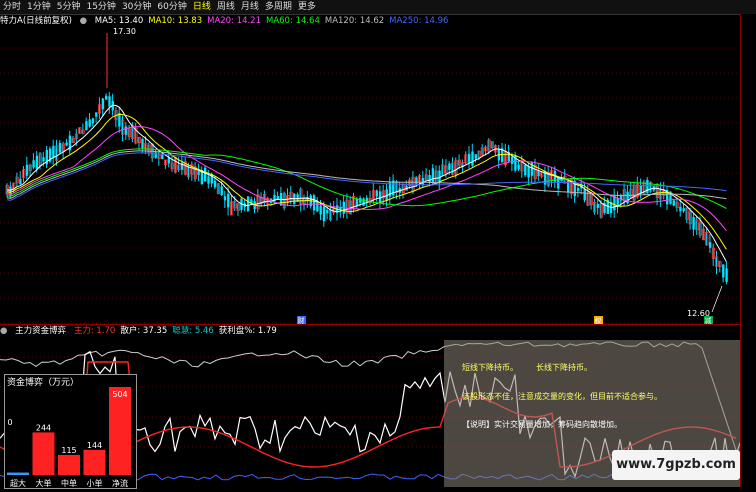 The image size is (756, 492). I want to click on period-tab: 1分钟, so click(39, 7).